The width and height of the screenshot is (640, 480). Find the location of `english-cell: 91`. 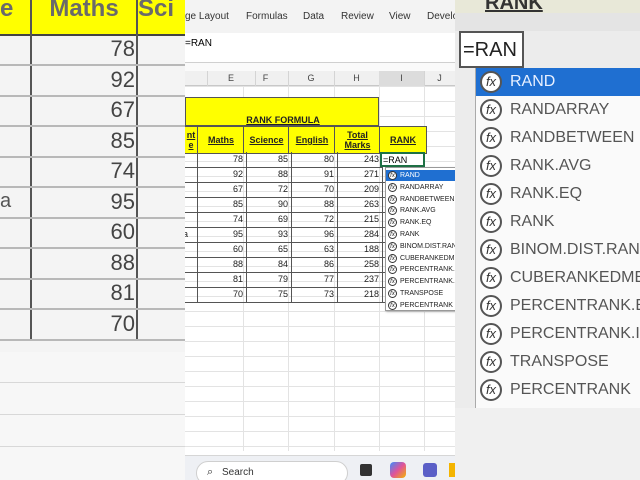

english-cell: 91 is located at coordinates (313, 175).